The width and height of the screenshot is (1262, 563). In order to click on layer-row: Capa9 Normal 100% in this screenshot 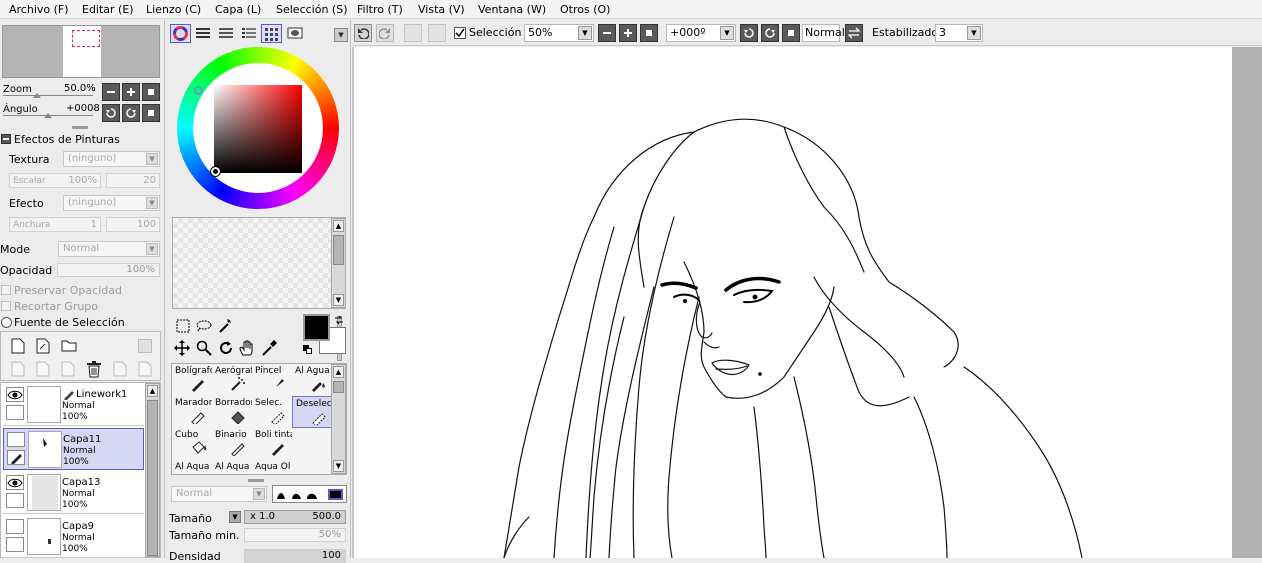, I will do `click(73, 537)`.